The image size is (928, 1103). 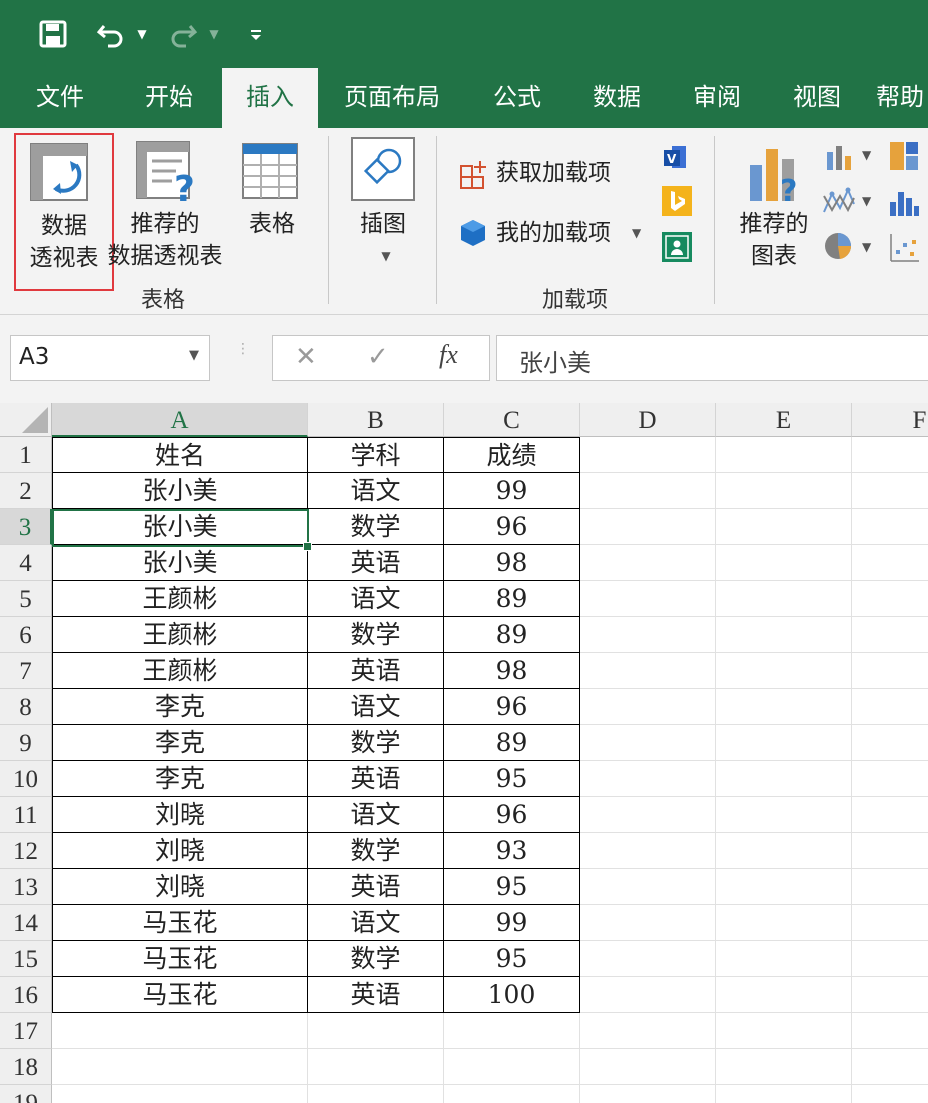 What do you see at coordinates (180, 420) in the screenshot?
I see `column-header-a: A` at bounding box center [180, 420].